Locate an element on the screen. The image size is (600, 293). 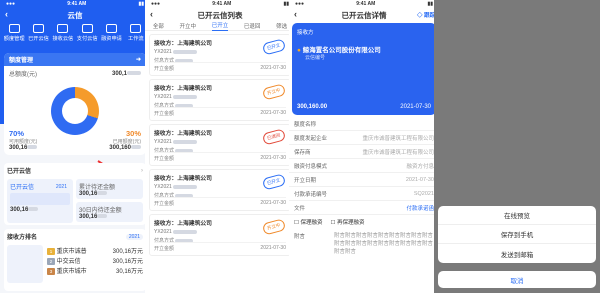
ranking-row: 3 重庆市城市 30,16万元 is located at coordinates (95, 270).